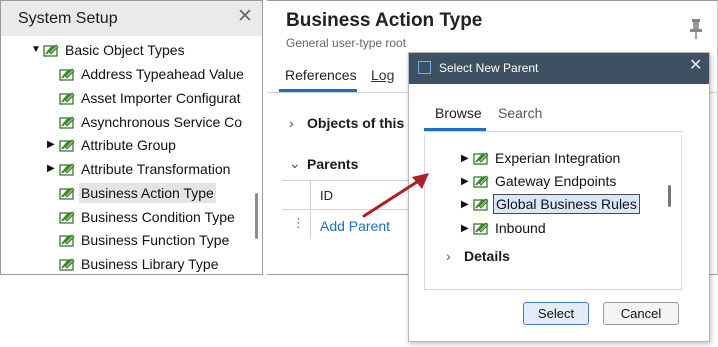 This screenshot has height=347, width=718. What do you see at coordinates (161, 97) in the screenshot?
I see `tree-item-label: Asset Importer Configurat` at bounding box center [161, 97].